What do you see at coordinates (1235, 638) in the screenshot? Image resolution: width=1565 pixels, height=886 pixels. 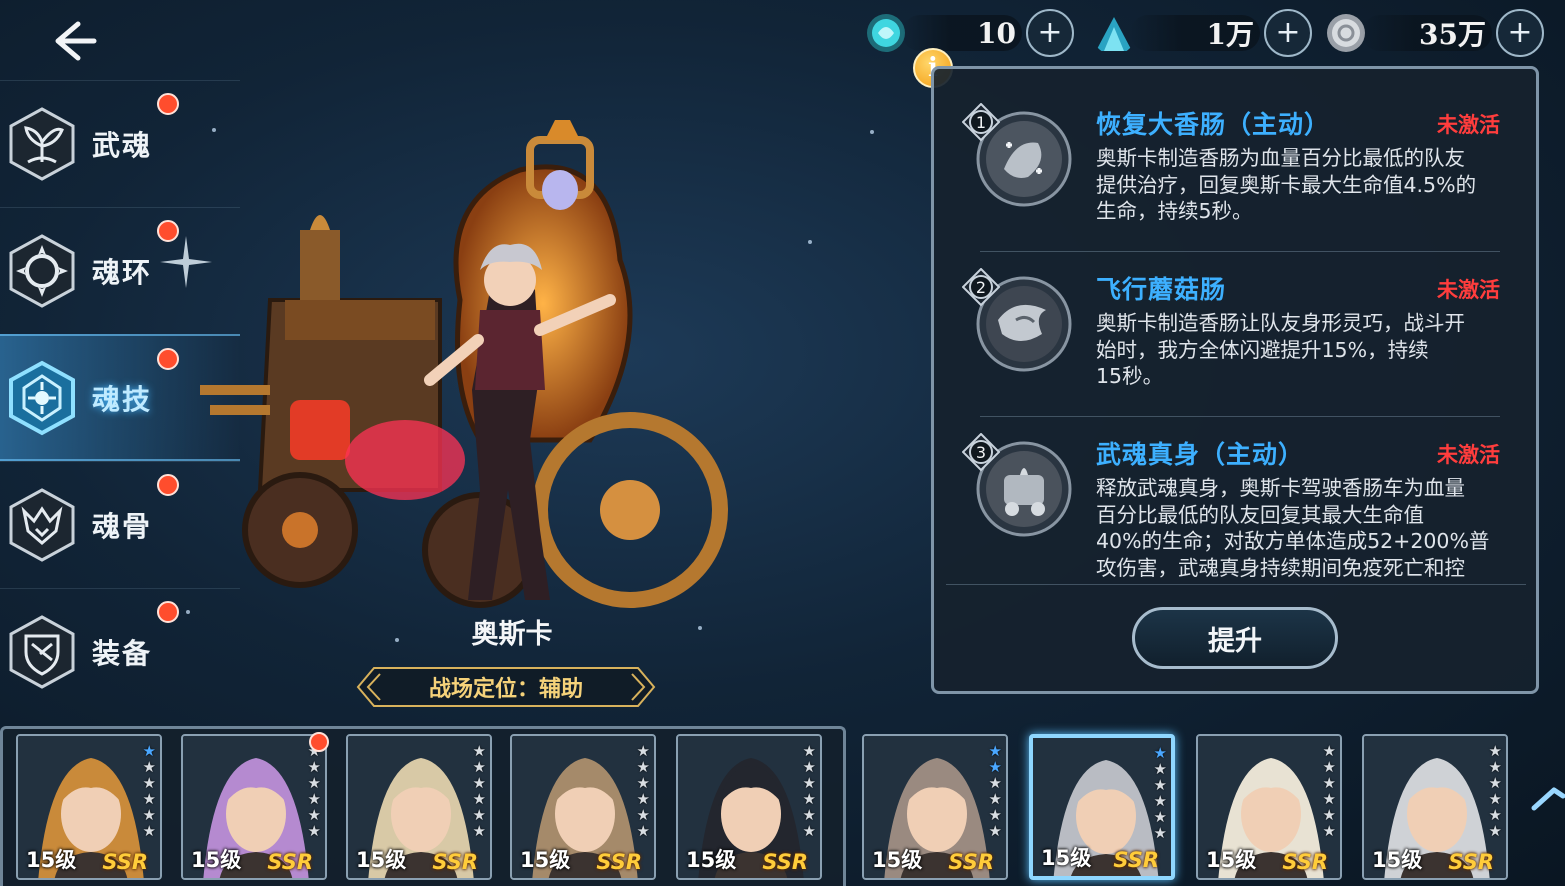 I see `upgrade-button: 提升` at bounding box center [1235, 638].